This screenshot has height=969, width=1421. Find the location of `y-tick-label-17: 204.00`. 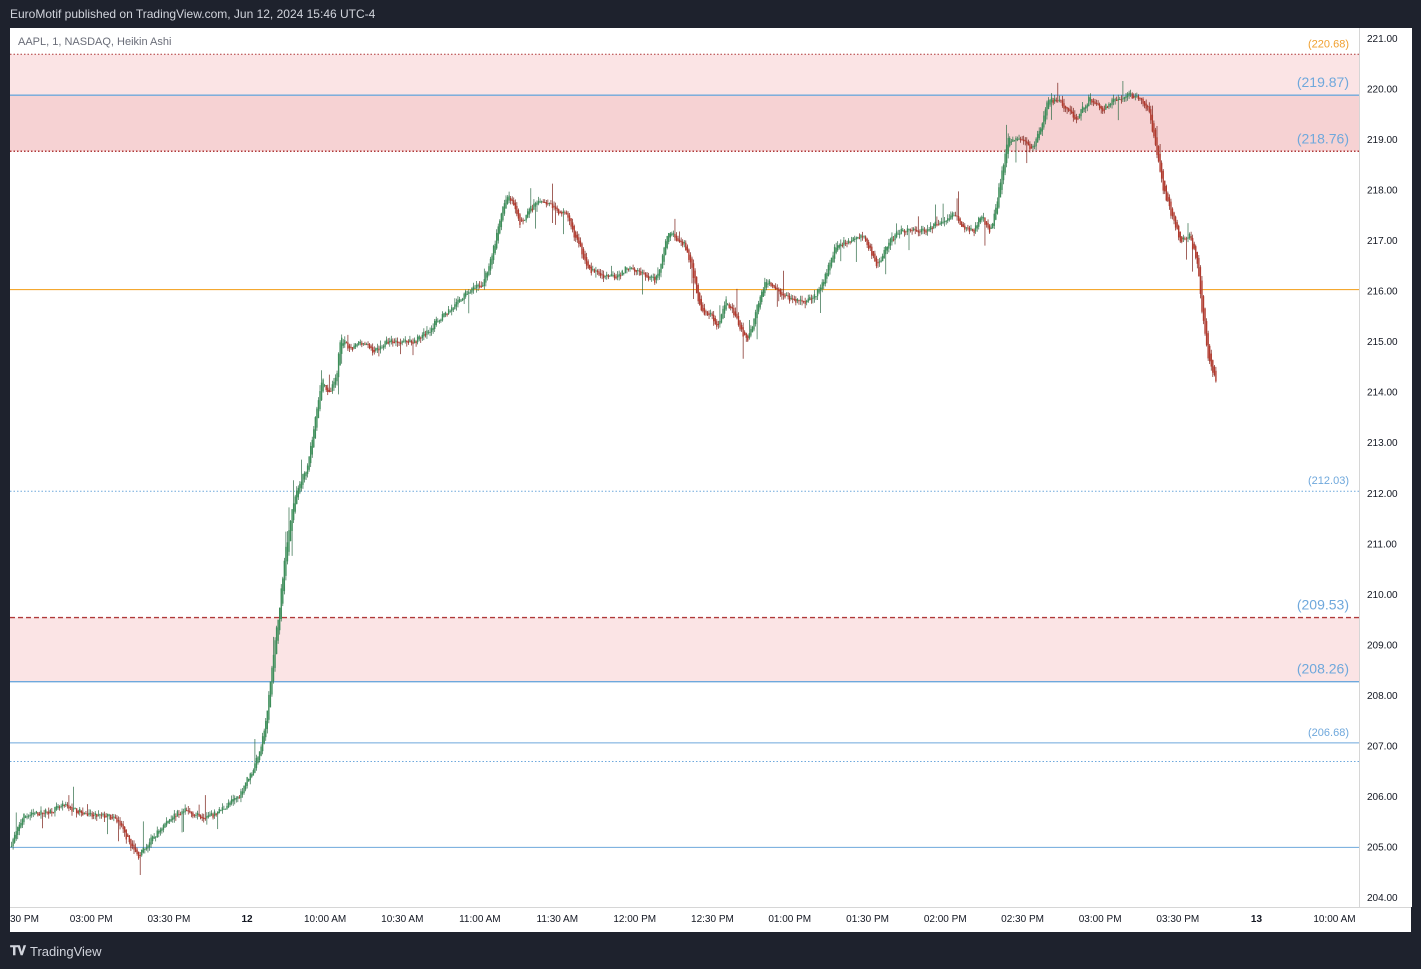

y-tick-label-17: 204.00 is located at coordinates (1382, 898).